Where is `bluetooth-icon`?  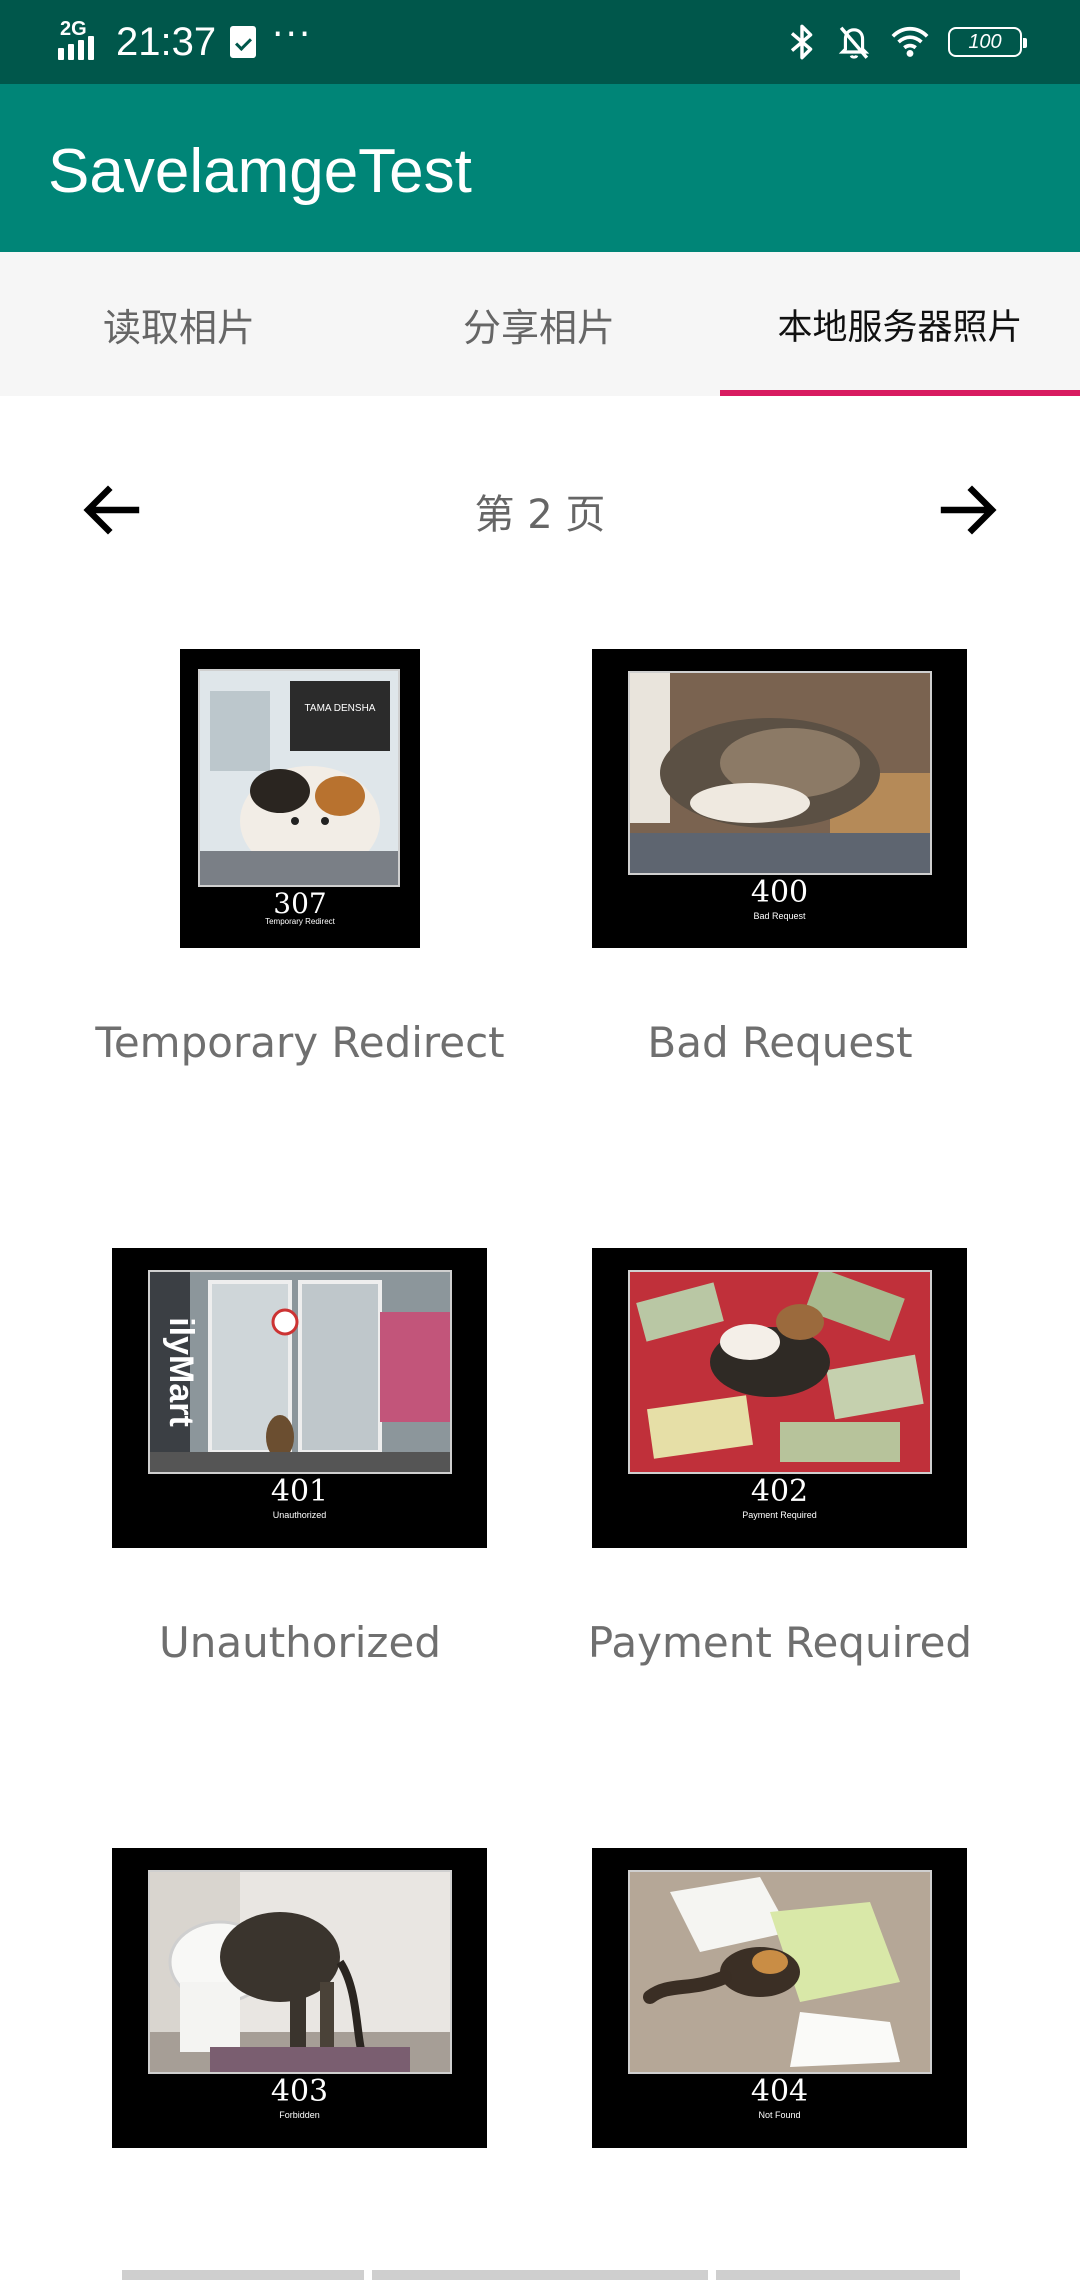 bluetooth-icon is located at coordinates (801, 42).